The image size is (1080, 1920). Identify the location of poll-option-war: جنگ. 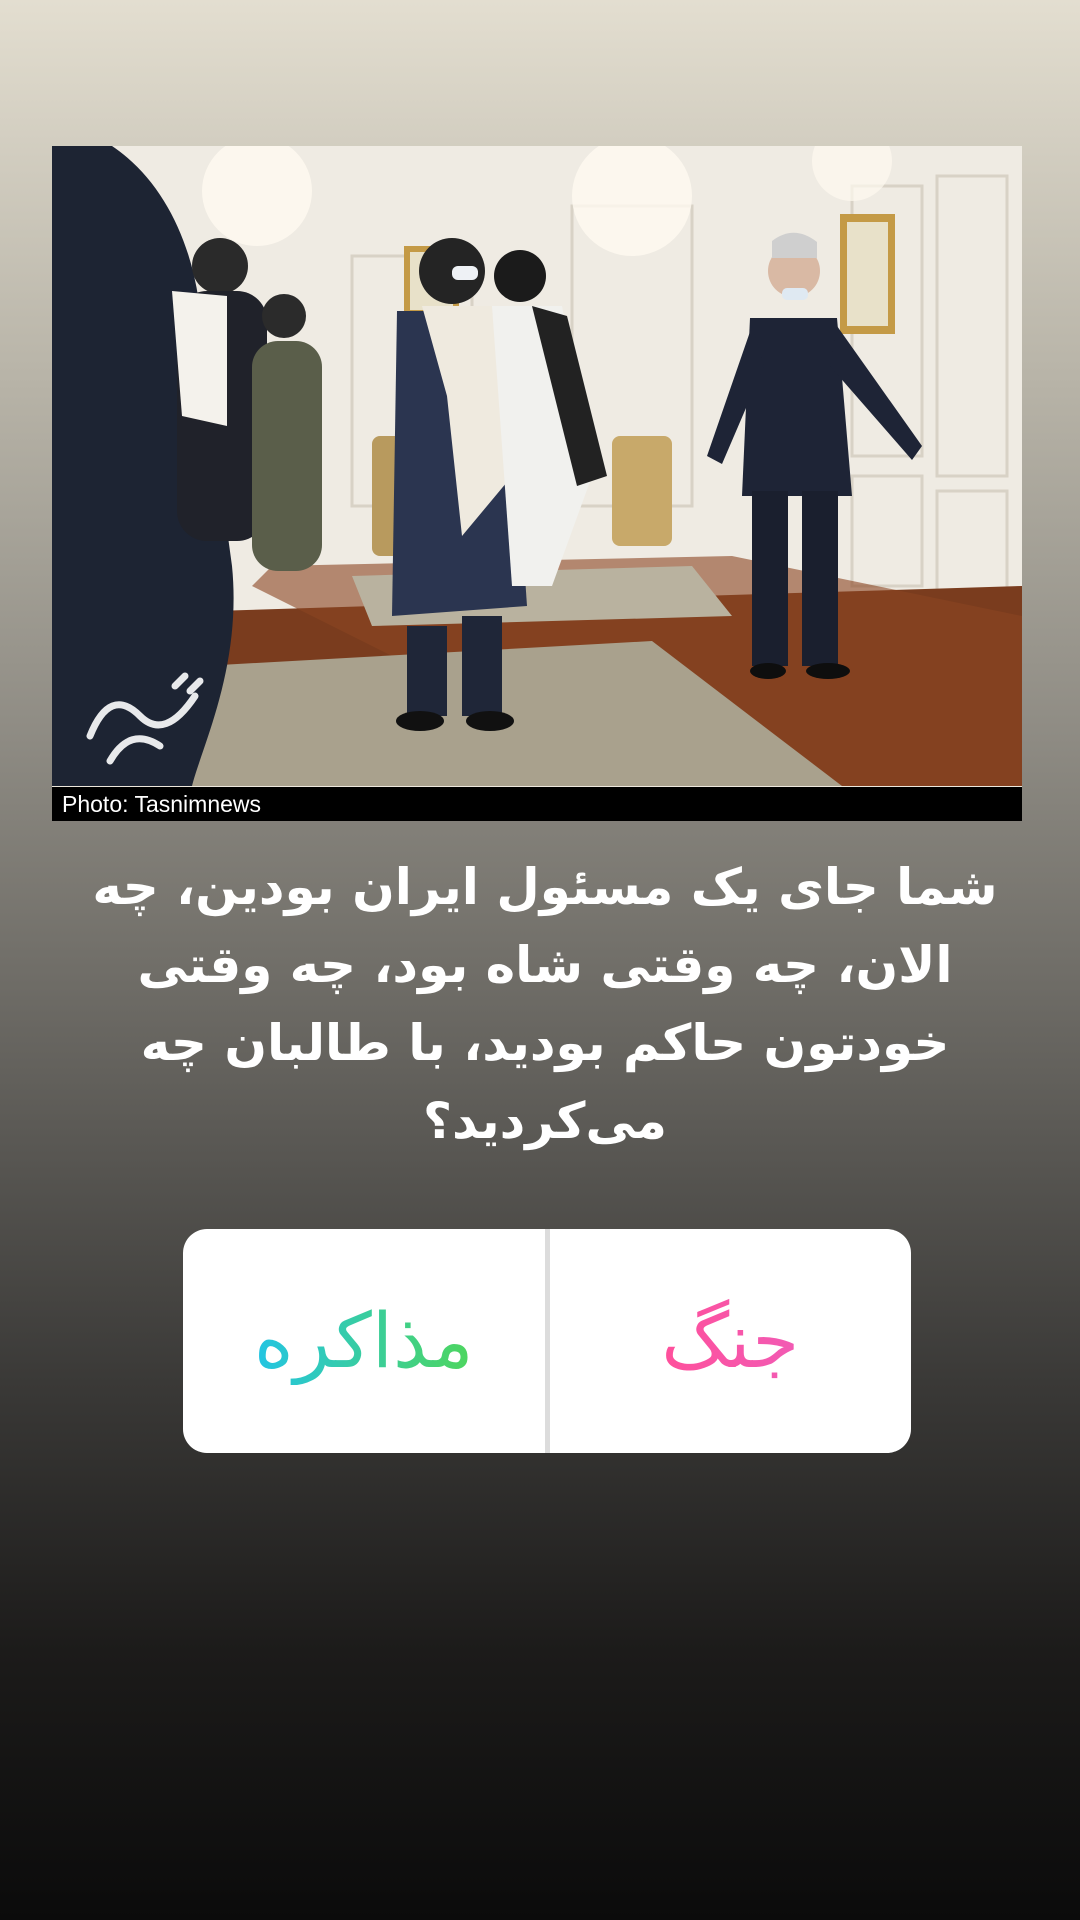
(731, 1341).